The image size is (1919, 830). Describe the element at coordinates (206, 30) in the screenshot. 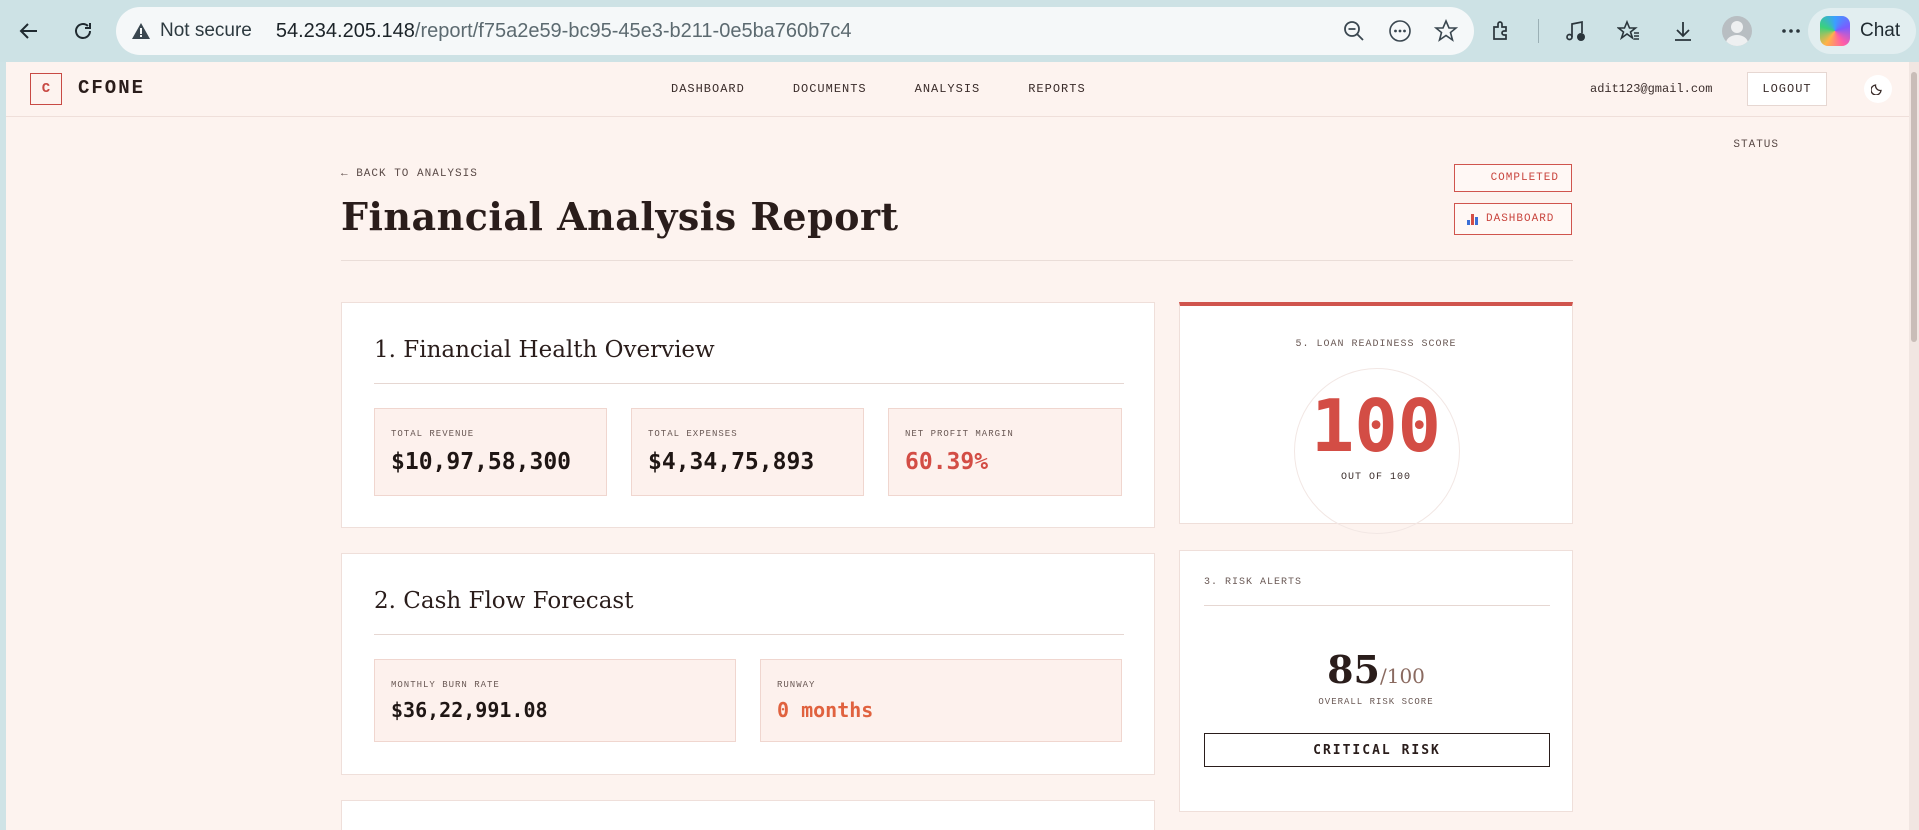

I see `not-secure-label: Not secure` at that location.